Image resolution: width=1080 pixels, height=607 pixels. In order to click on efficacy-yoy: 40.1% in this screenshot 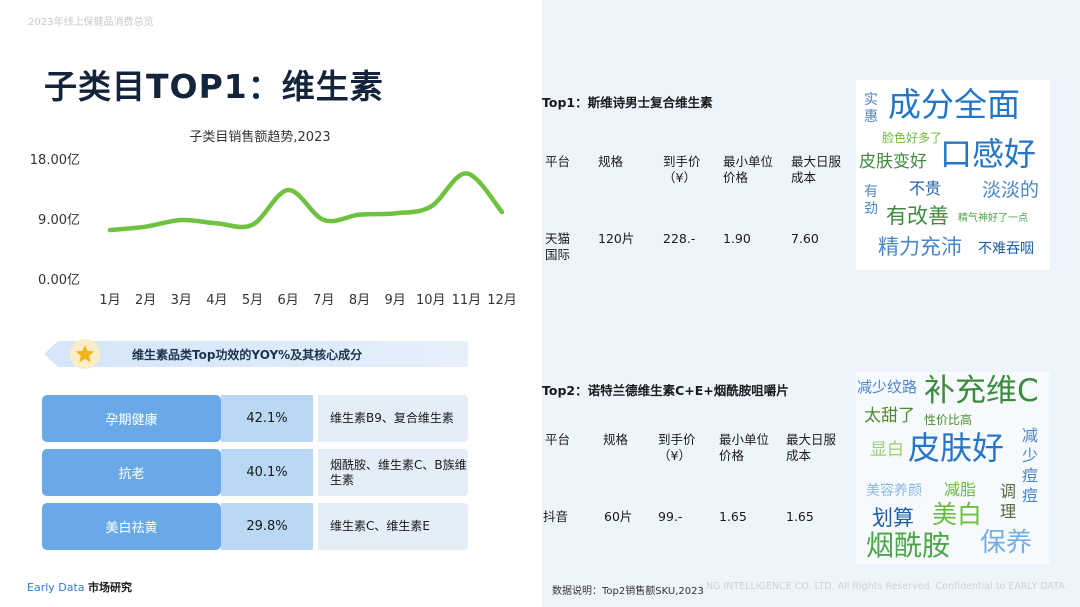, I will do `click(267, 472)`.